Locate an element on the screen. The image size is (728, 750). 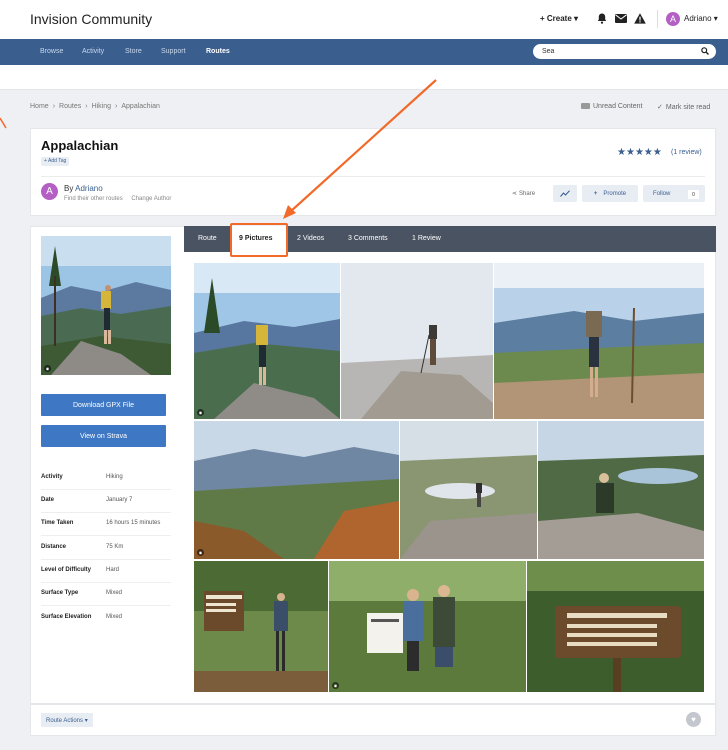
promote-button: + Promote is located at coordinates (610, 193).